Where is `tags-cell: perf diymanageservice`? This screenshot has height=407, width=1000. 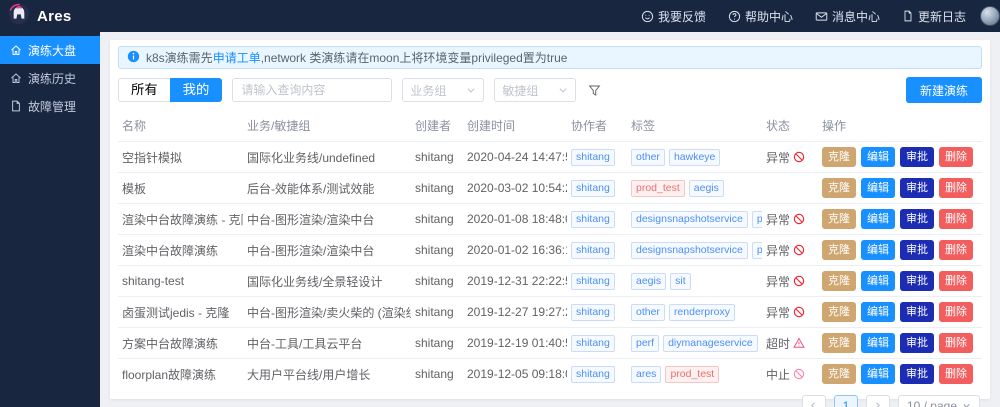 tags-cell: perf diymanageservice is located at coordinates (694, 343).